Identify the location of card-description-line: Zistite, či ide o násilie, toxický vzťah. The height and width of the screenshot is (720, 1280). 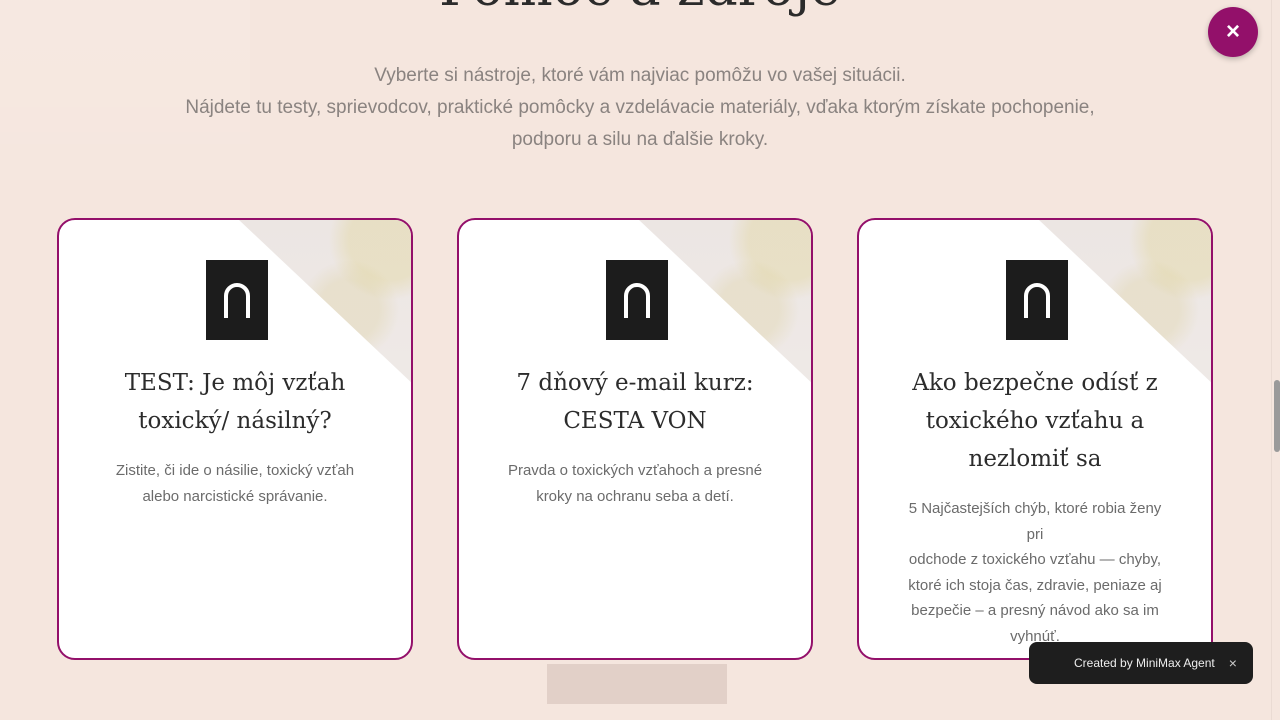
(235, 470).